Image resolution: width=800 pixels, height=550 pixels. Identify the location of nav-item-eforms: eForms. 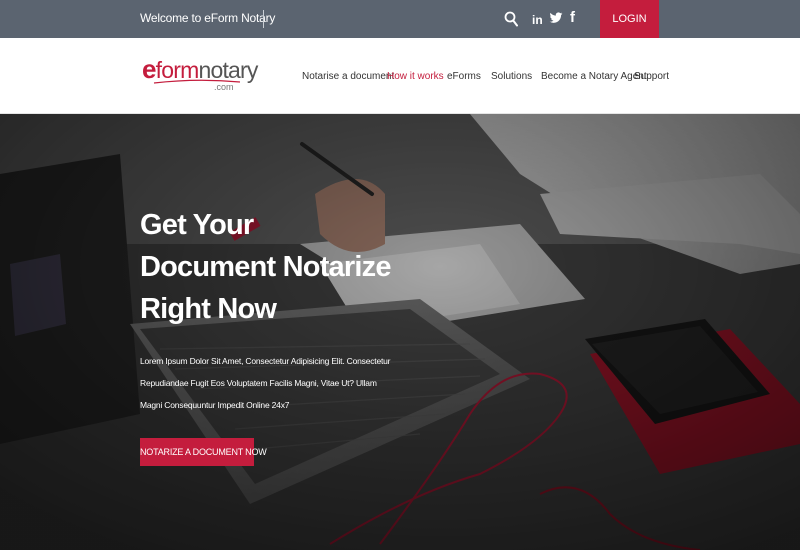
(464, 76).